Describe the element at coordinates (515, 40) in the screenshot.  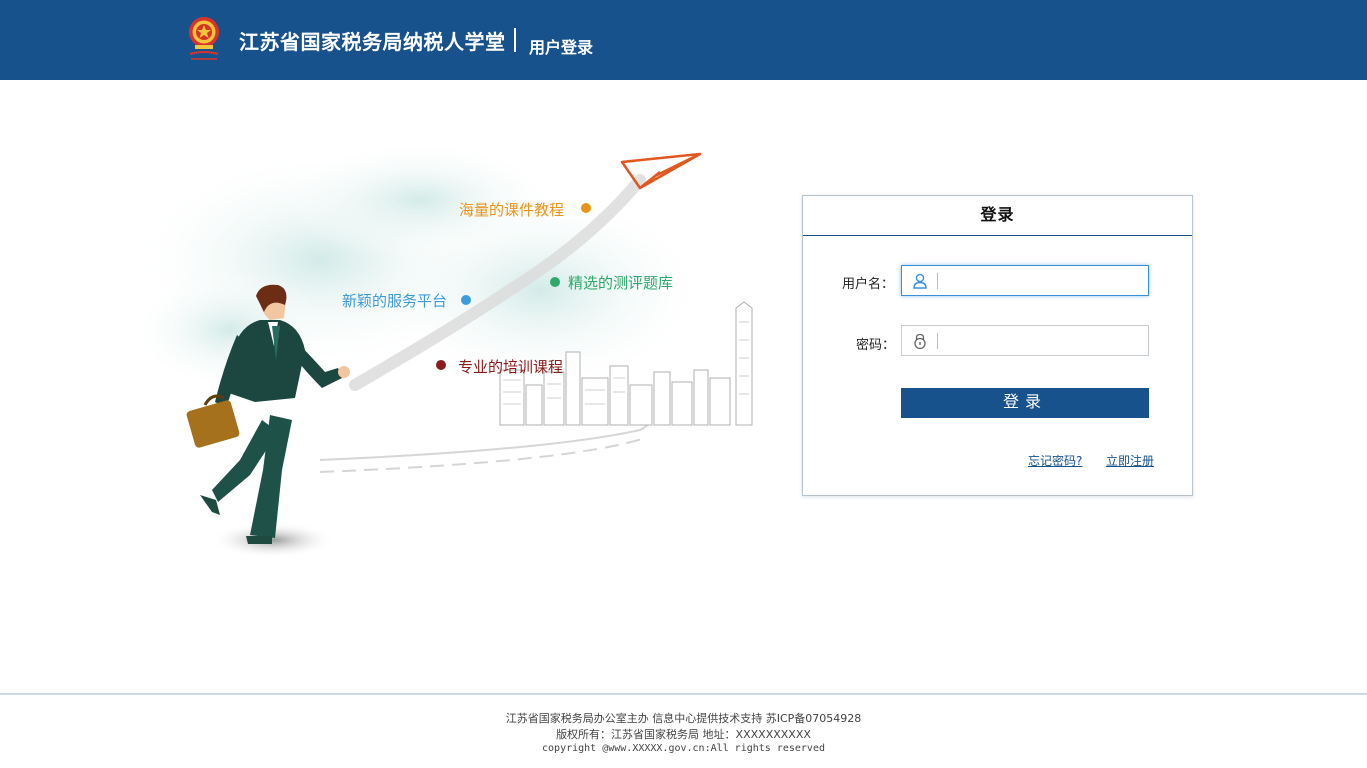
I see `title-divider` at that location.